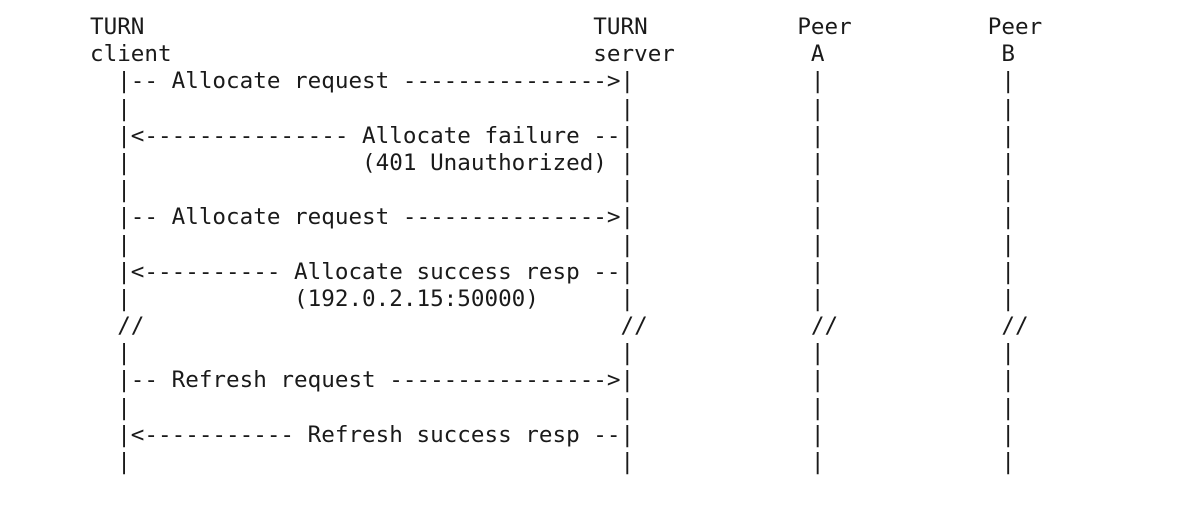  I want to click on participant-labels-row-2: client server A B, so click(552, 54).